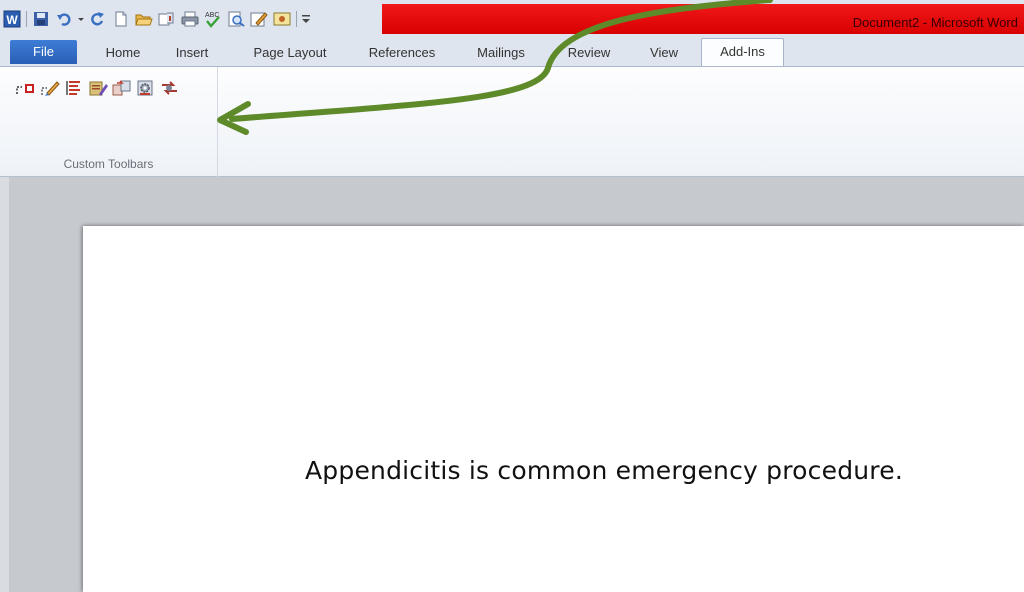 This screenshot has width=1024, height=592. Describe the element at coordinates (170, 88) in the screenshot. I see `swap-arrows-icon` at that location.